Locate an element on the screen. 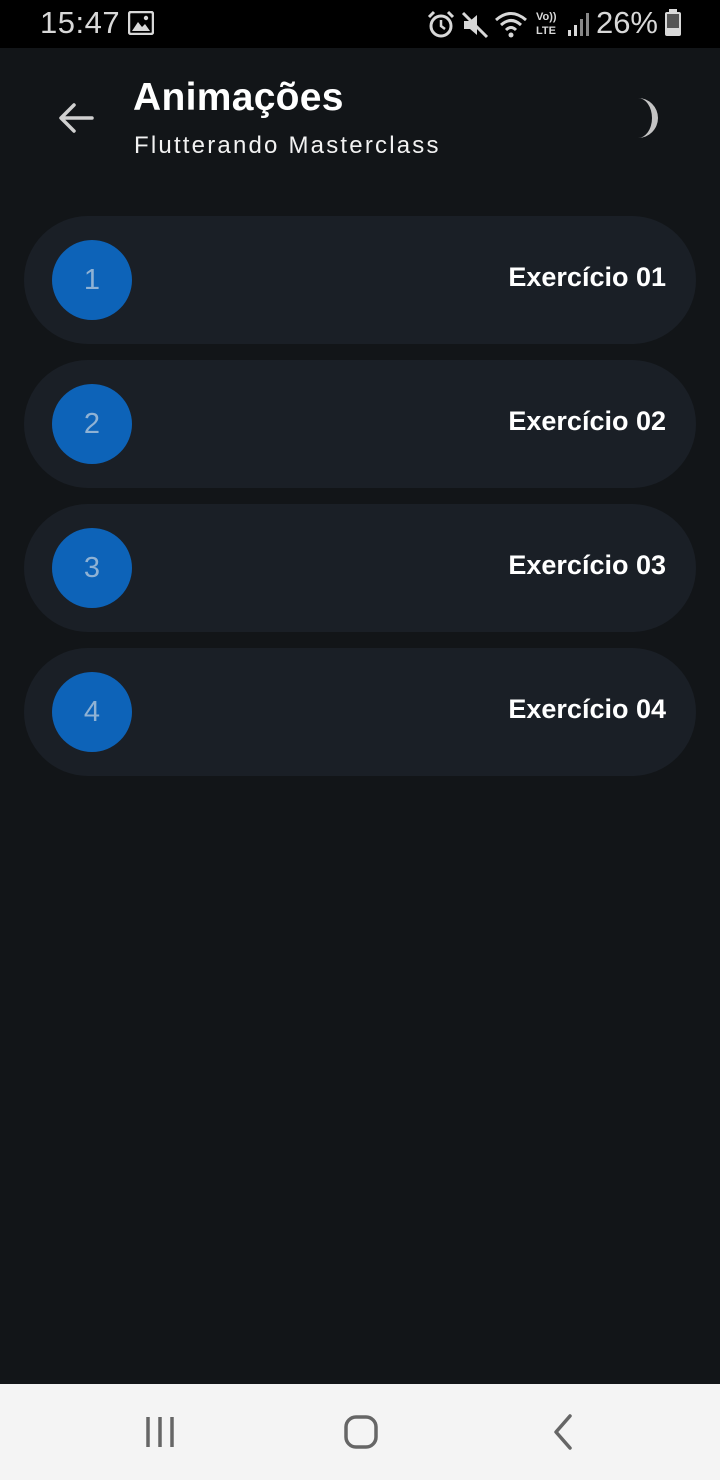 Image resolution: width=720 pixels, height=1480 pixels. battery-percentage: 26% is located at coordinates (626, 22).